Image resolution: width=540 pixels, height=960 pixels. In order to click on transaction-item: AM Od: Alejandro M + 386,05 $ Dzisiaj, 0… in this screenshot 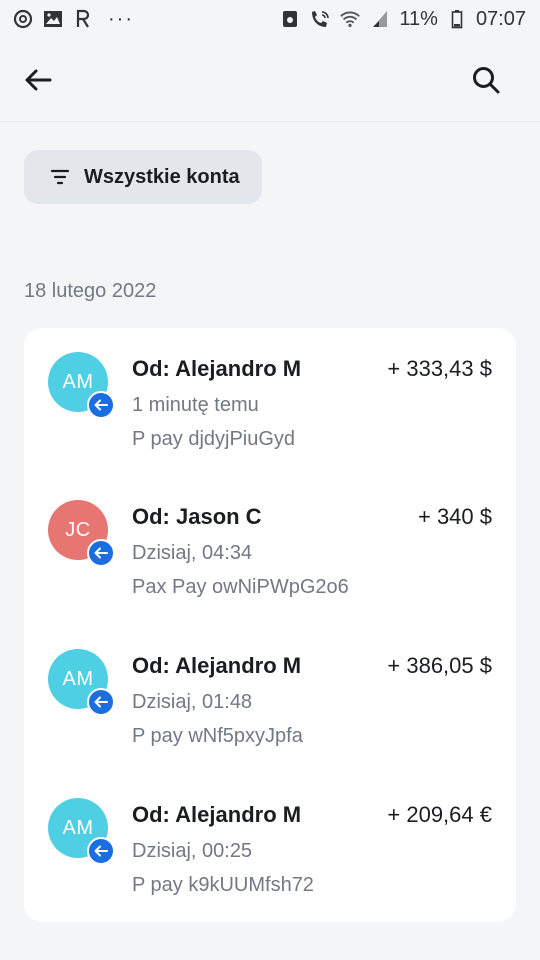, I will do `click(270, 699)`.